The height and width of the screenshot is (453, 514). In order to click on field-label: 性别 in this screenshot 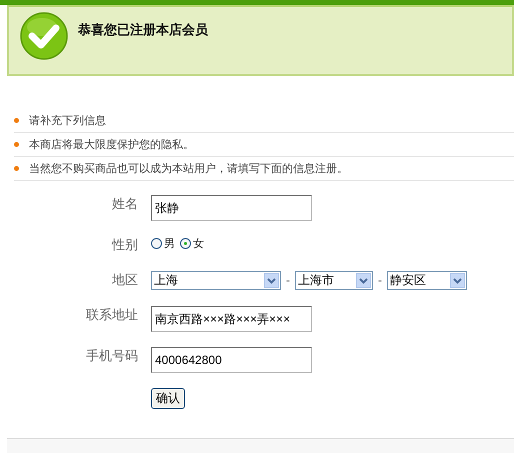, I will do `click(124, 245)`.